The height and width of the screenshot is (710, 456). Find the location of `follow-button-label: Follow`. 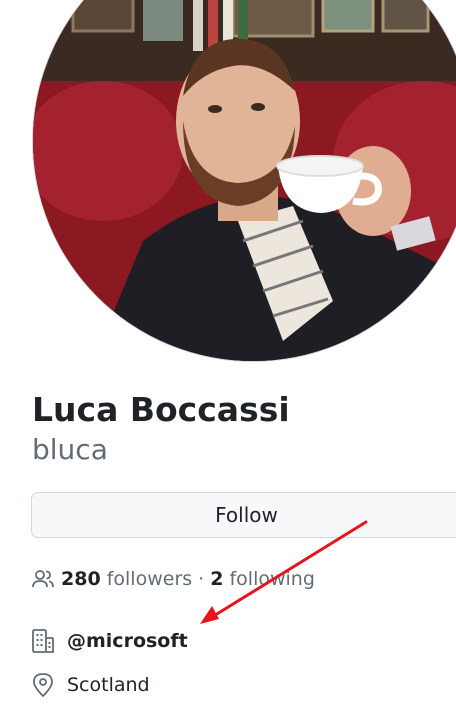

follow-button-label: Follow is located at coordinates (246, 515).